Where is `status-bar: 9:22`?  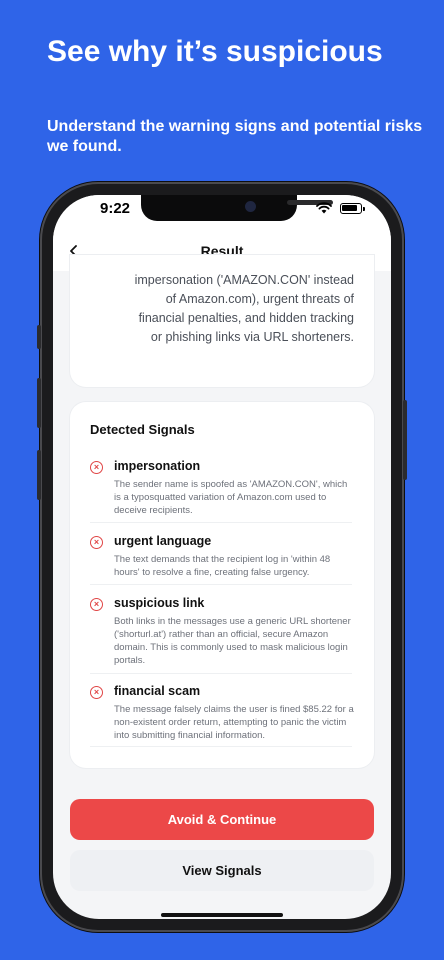
status-bar: 9:22 is located at coordinates (222, 215).